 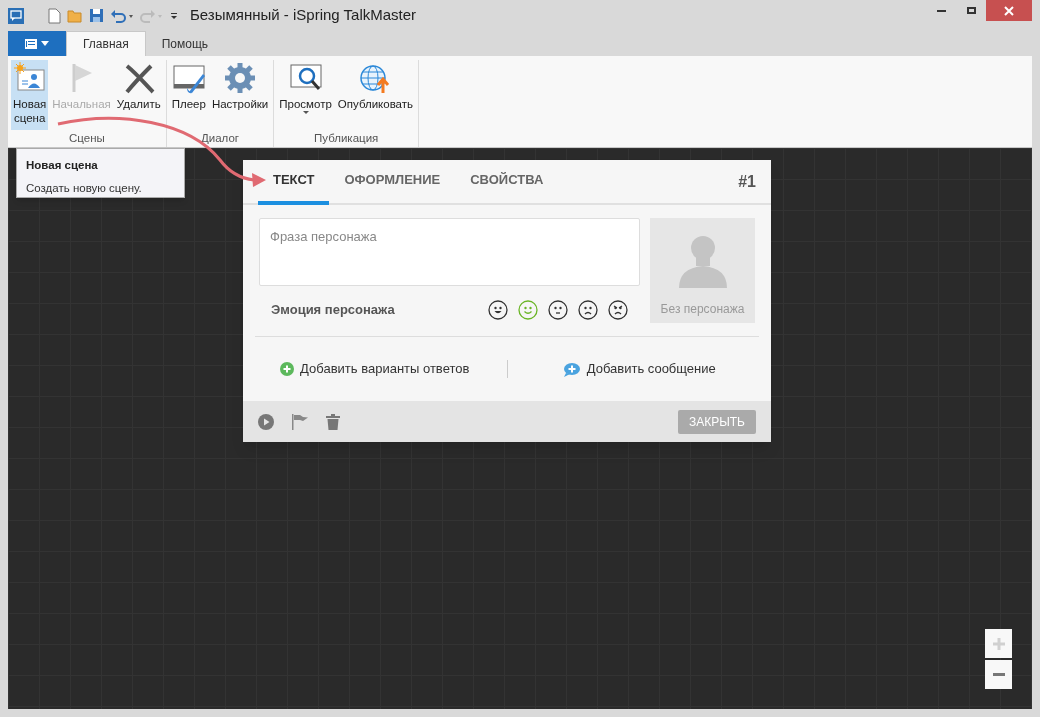 I want to click on gear-icon, so click(x=240, y=78).